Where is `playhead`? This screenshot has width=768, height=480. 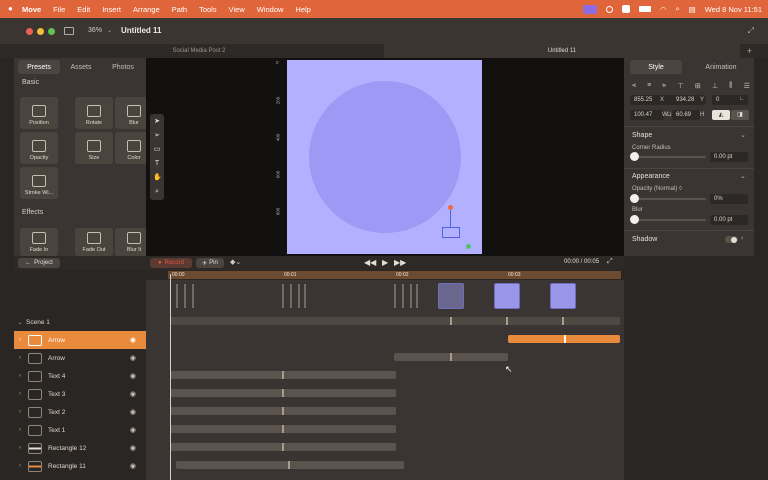
playhead is located at coordinates (170, 377).